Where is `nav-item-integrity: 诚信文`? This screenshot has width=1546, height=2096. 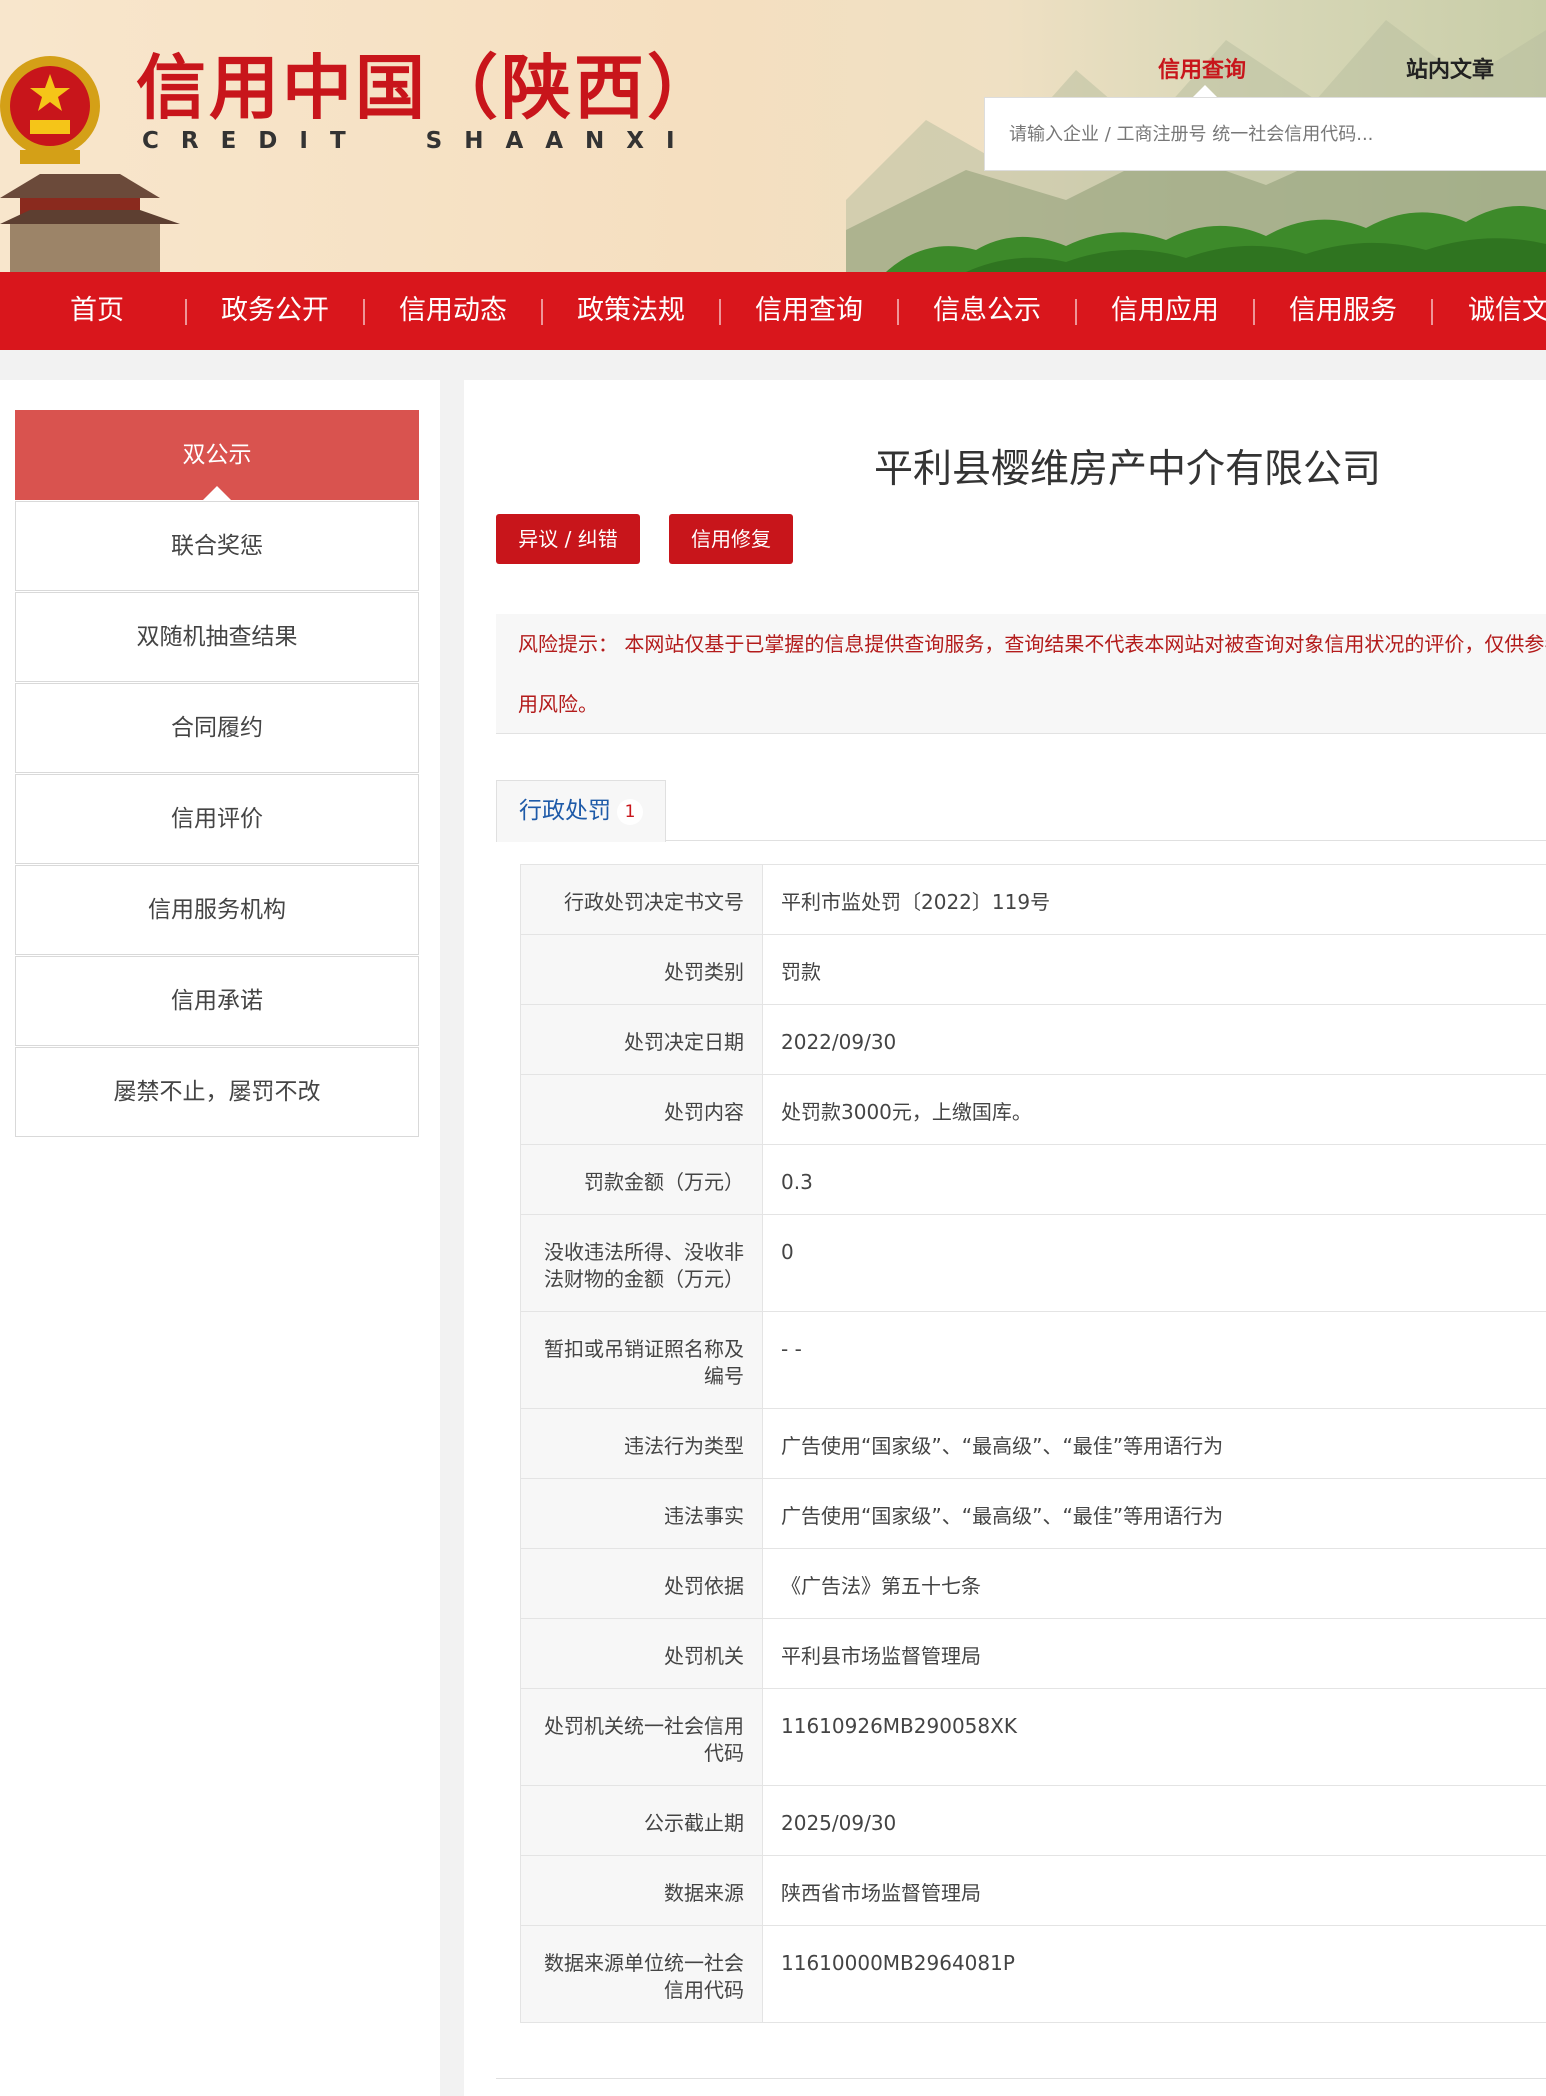
nav-item-integrity: 诚信文 is located at coordinates (1496, 311).